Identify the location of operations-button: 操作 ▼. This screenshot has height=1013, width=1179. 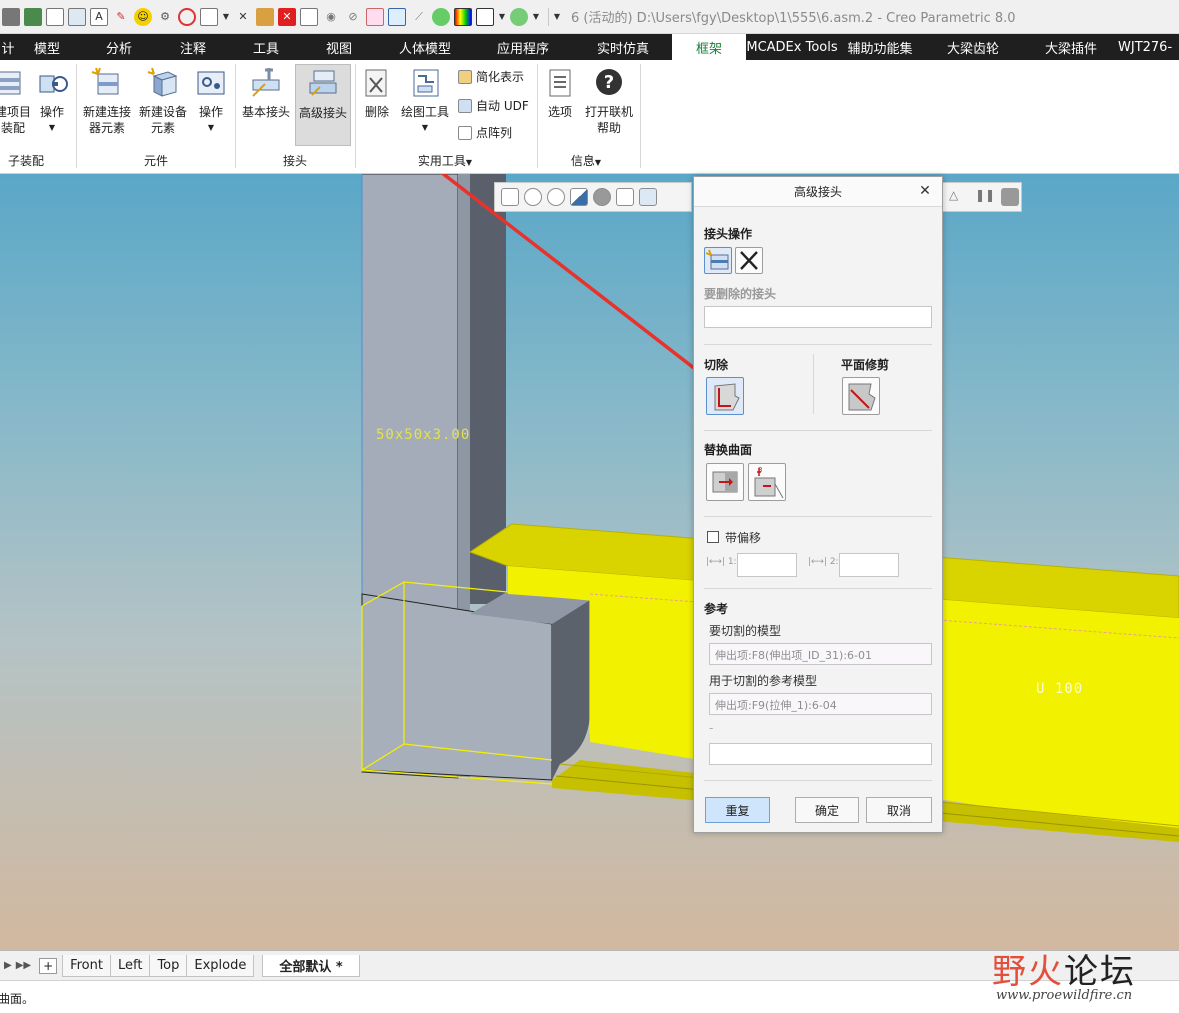
(52, 101).